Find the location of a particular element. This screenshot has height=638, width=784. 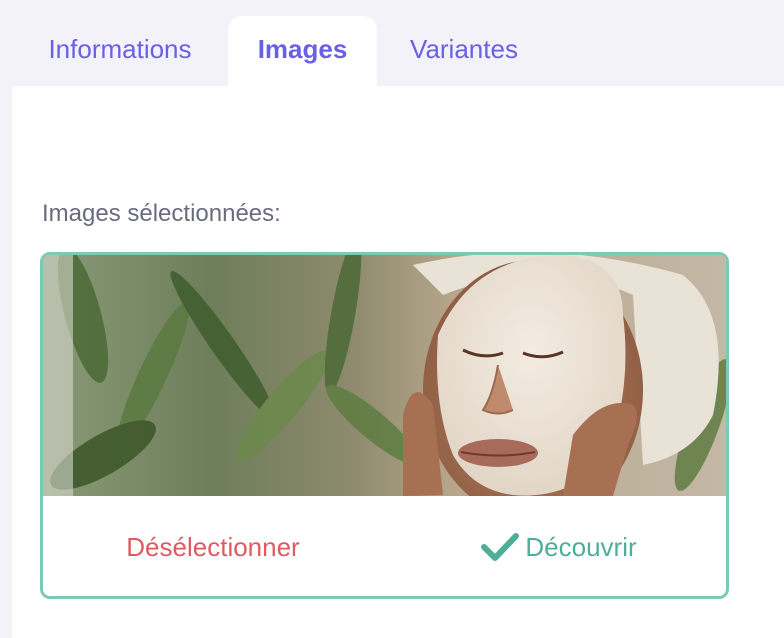

discover-label: Découvrir is located at coordinates (581, 546).